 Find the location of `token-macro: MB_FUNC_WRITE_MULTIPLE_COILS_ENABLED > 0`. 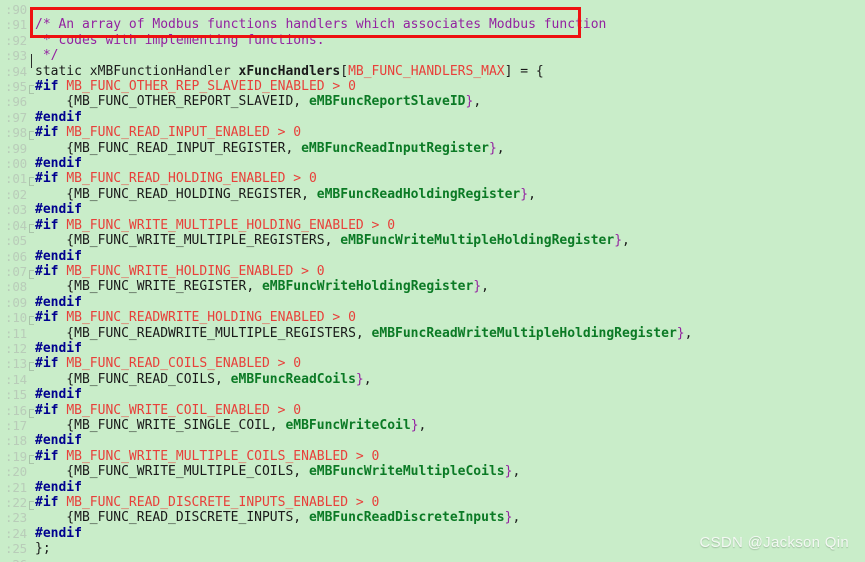

token-macro: MB_FUNC_WRITE_MULTIPLE_COILS_ENABLED > 0 is located at coordinates (223, 456).